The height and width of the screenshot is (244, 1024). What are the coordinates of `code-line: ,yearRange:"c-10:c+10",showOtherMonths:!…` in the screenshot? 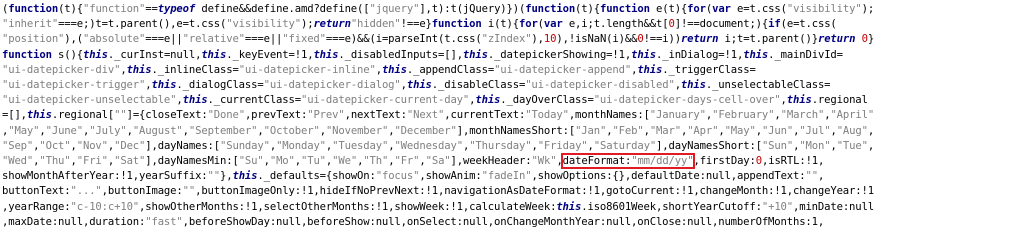 It's located at (438, 207).